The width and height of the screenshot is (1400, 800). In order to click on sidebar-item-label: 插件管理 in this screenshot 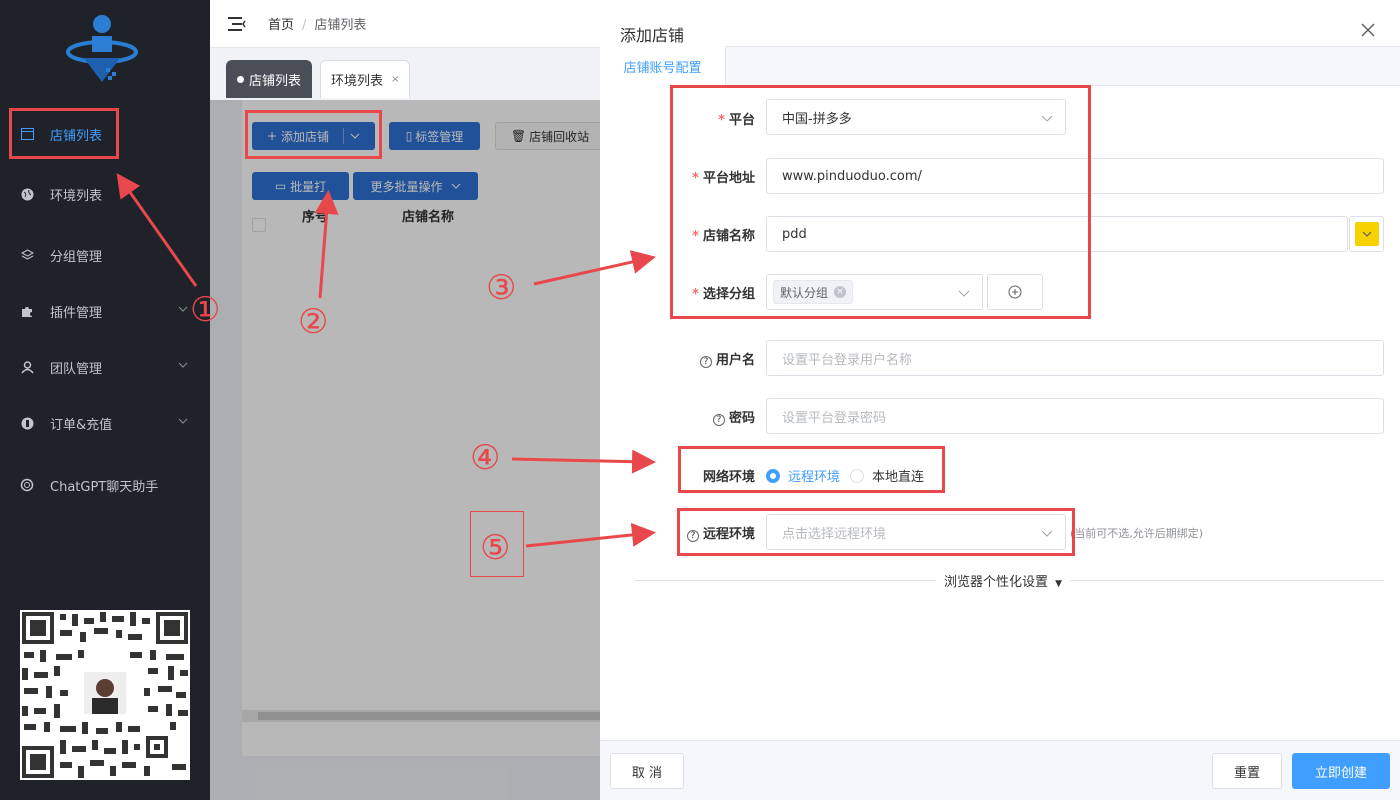, I will do `click(76, 313)`.